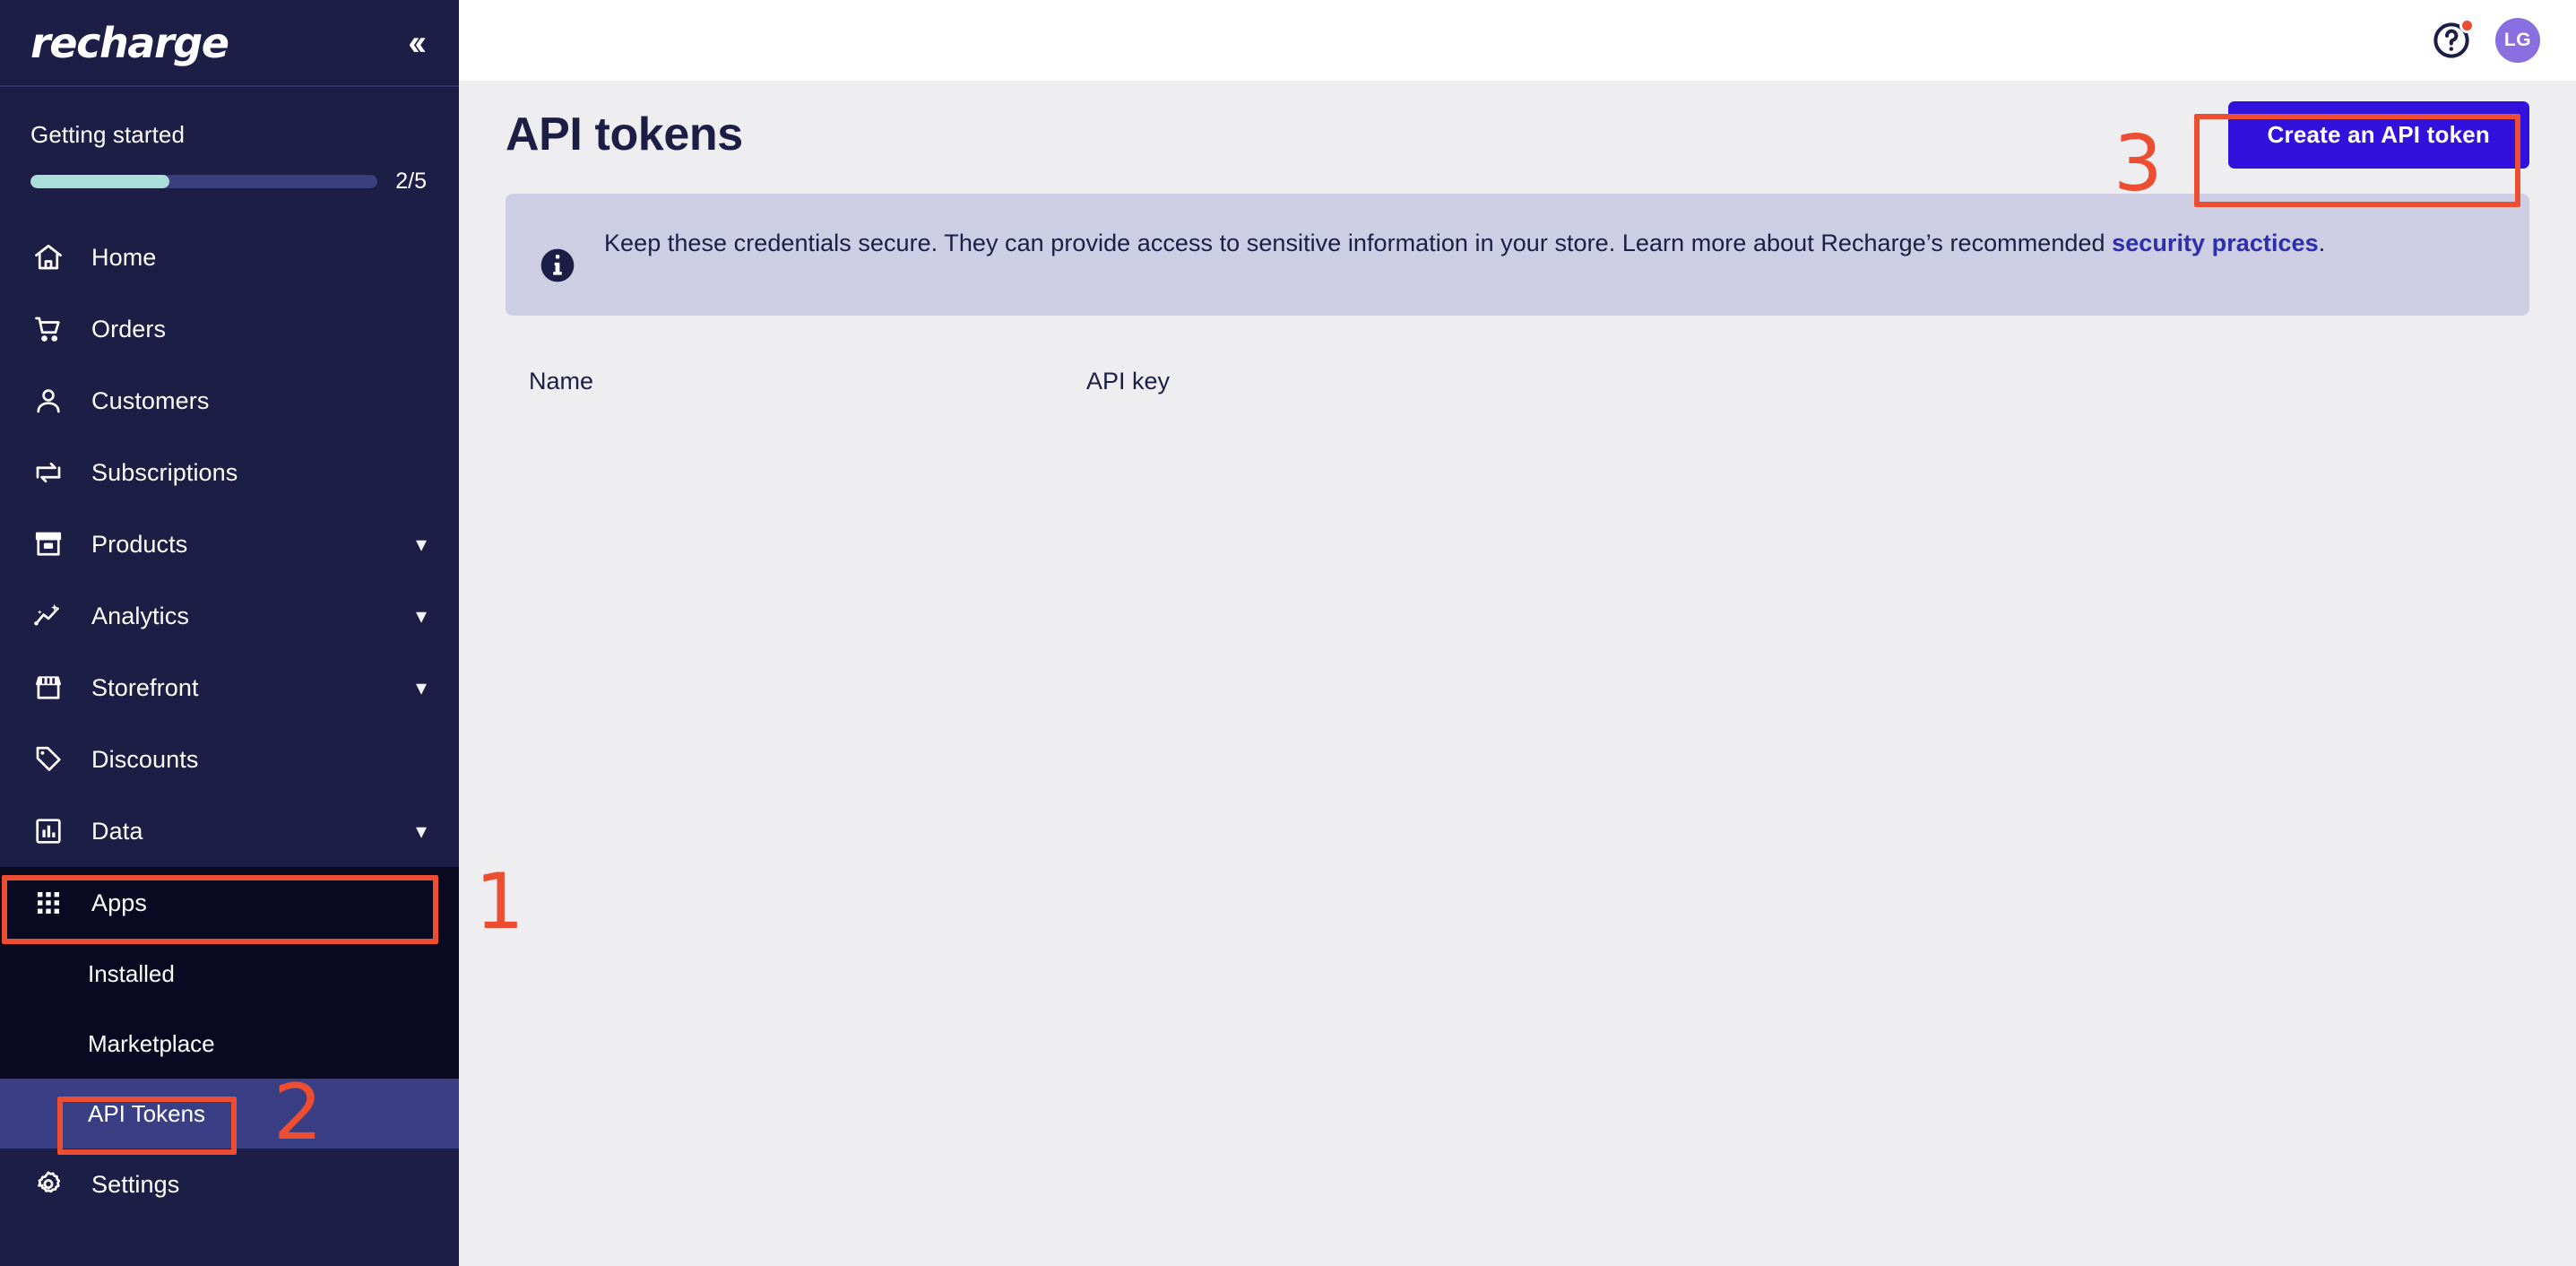 This screenshot has width=2576, height=1266. I want to click on sidebar-item-label: Home, so click(124, 257).